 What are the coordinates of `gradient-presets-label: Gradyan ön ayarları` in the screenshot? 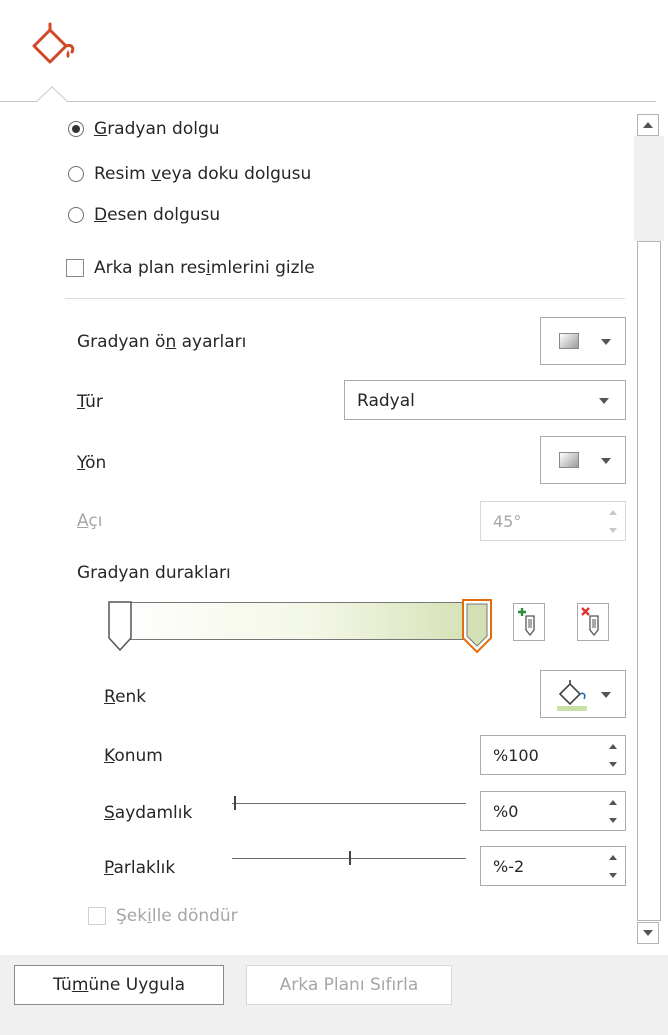 It's located at (162, 342).